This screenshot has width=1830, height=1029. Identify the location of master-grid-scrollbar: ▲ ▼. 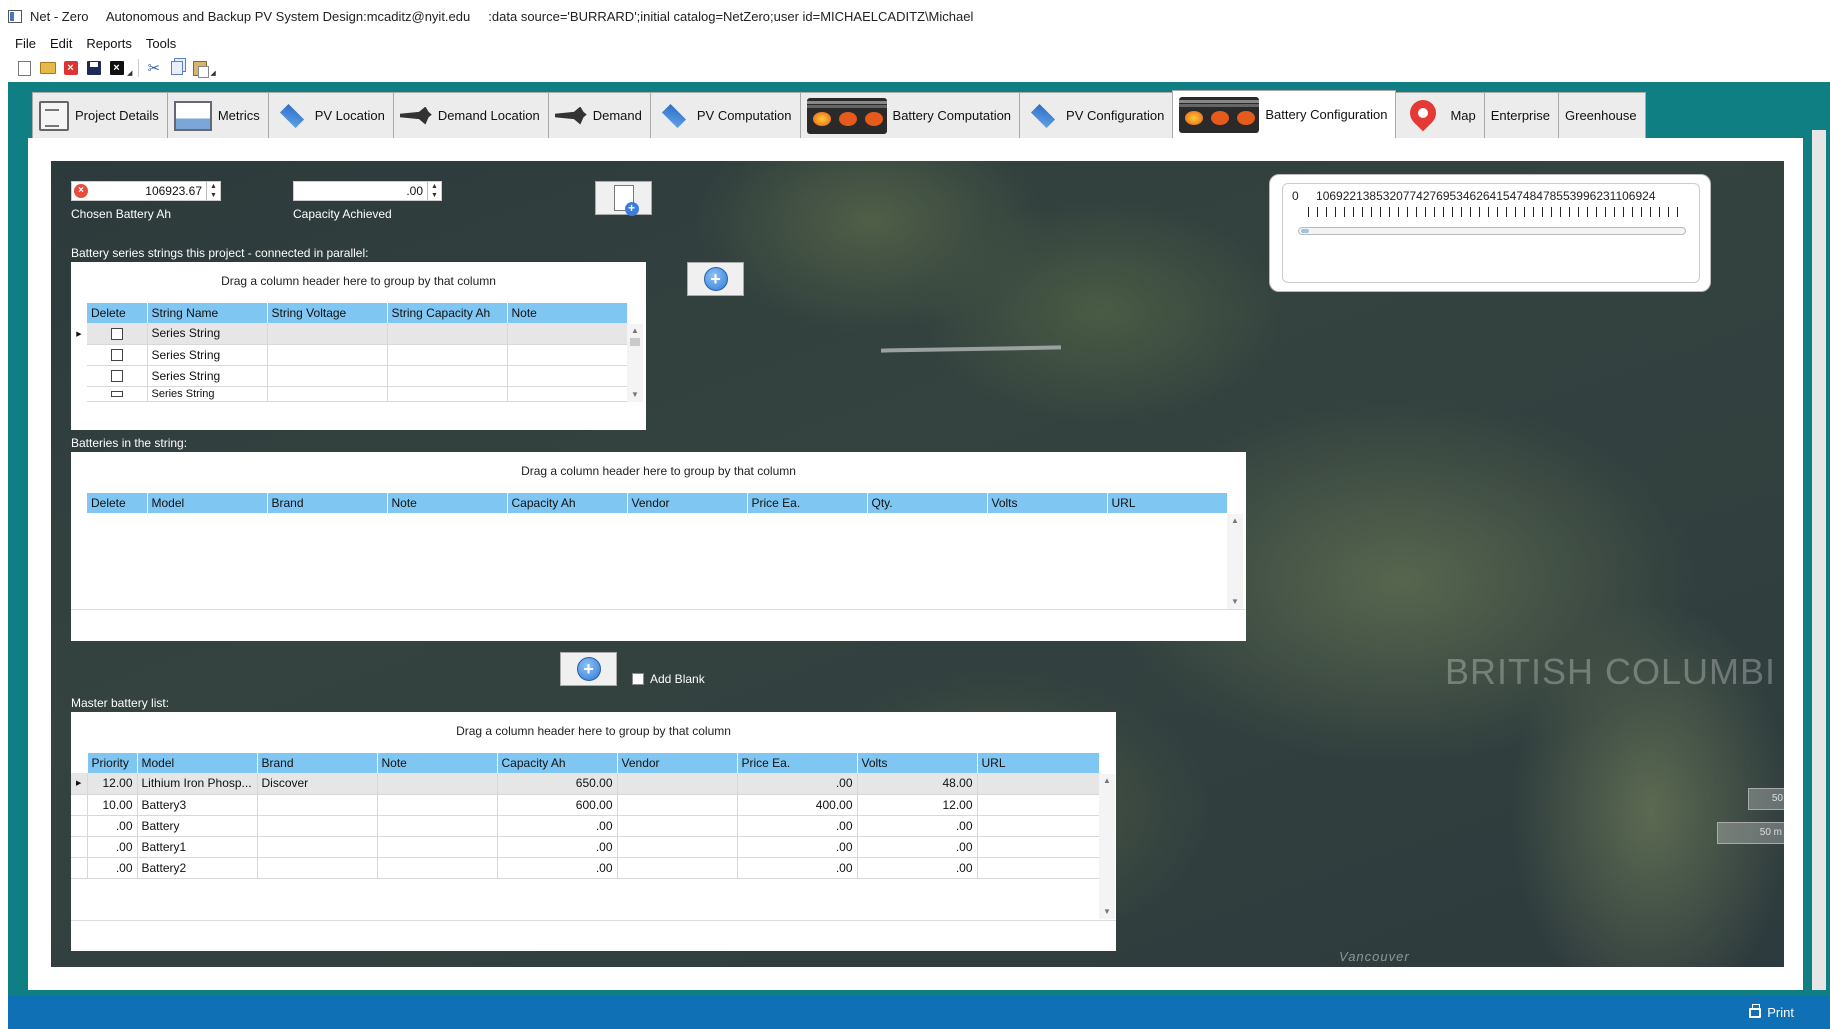
(1107, 846).